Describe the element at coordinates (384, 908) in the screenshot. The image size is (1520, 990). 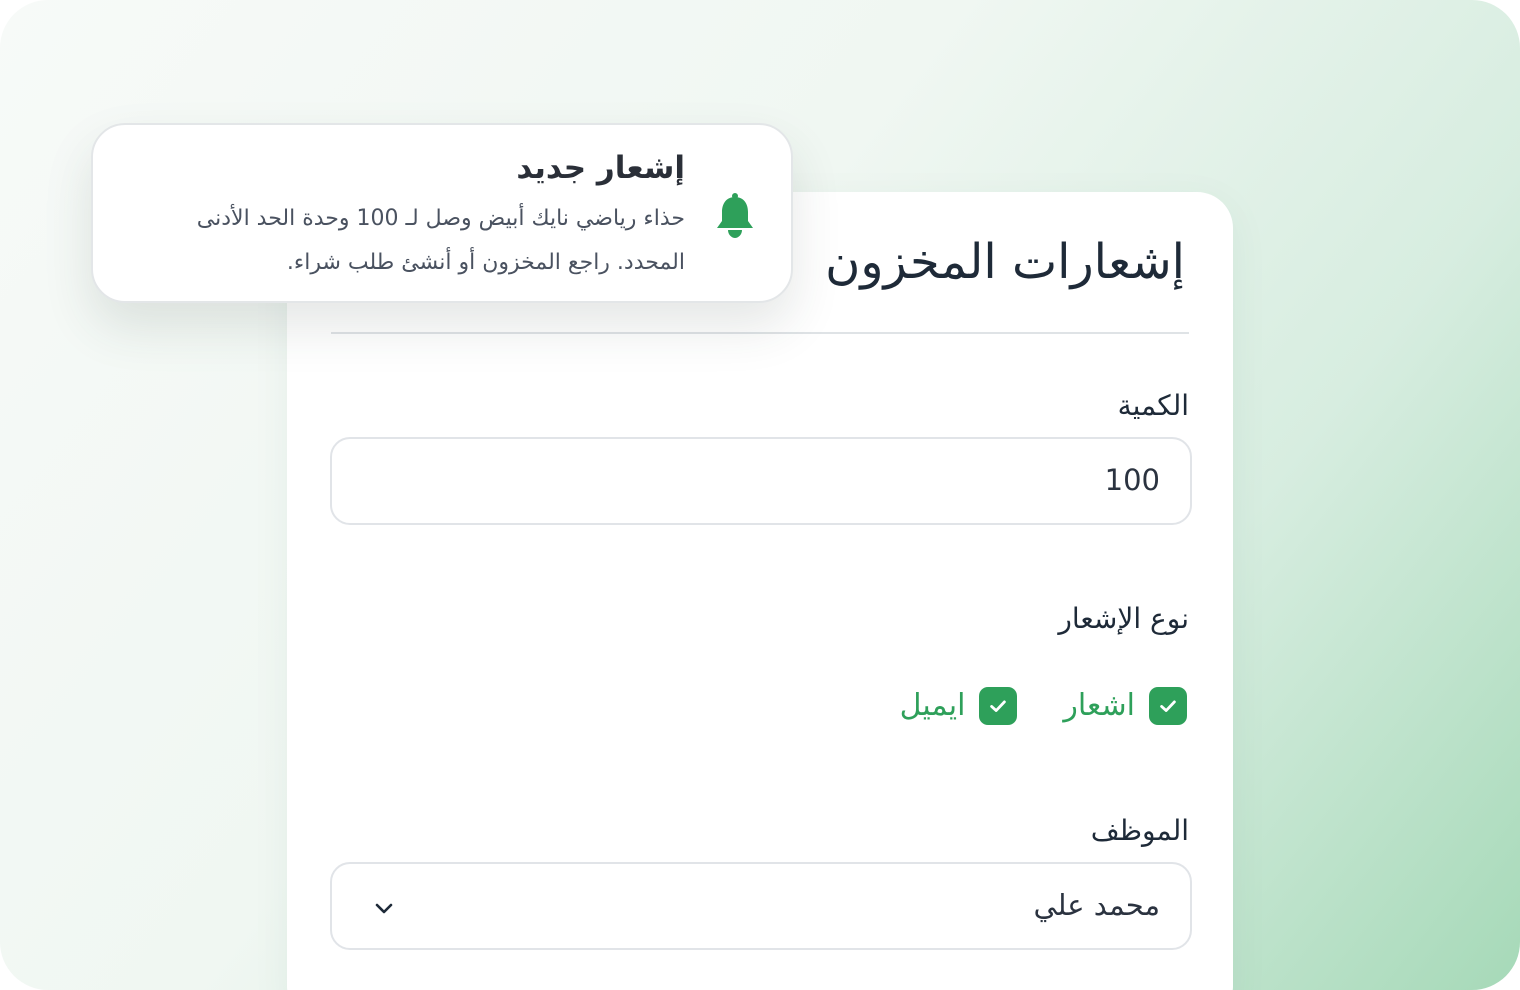
I see `chevron-down-icon` at that location.